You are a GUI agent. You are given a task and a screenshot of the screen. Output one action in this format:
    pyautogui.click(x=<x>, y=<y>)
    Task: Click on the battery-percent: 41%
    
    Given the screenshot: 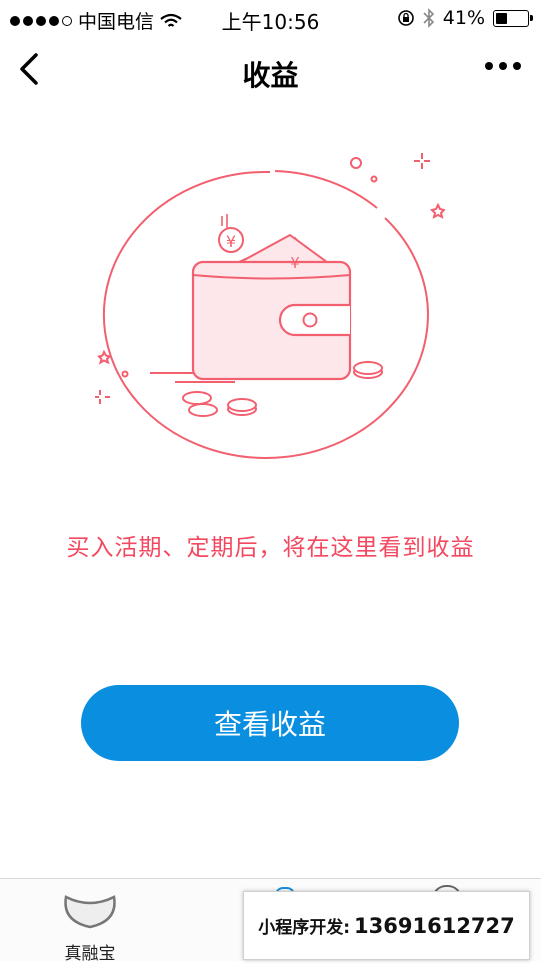 What is the action you would take?
    pyautogui.click(x=463, y=18)
    